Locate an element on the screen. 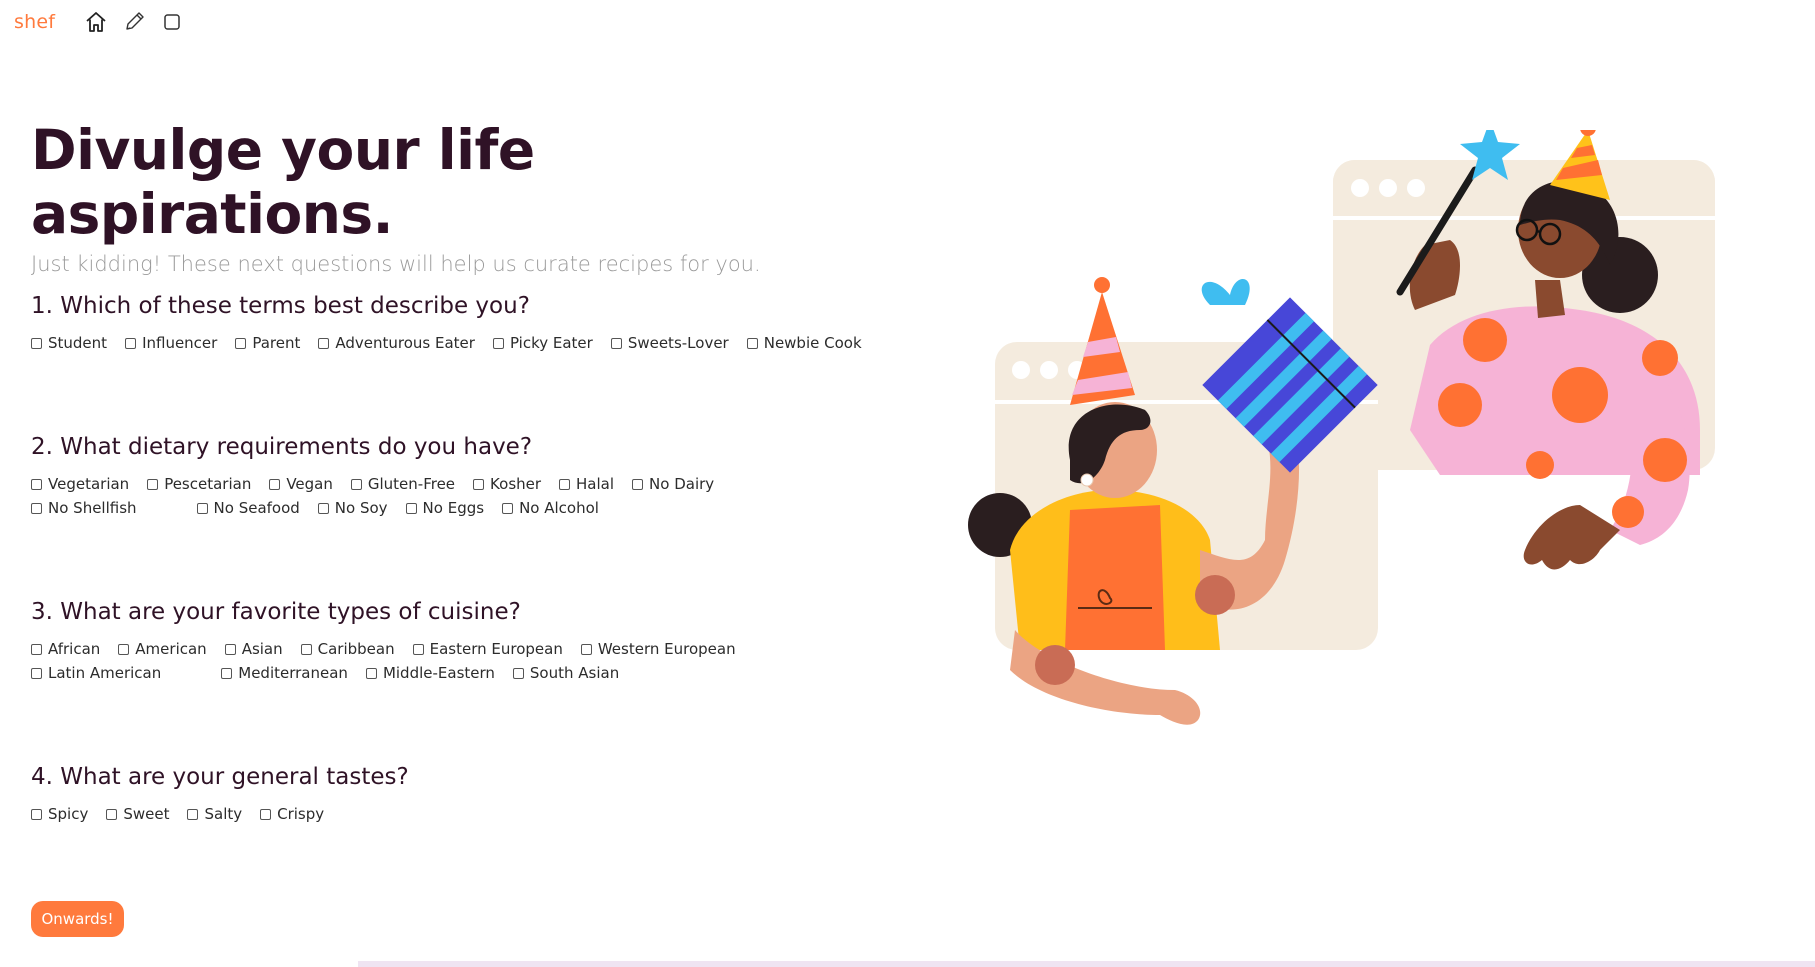 Image resolution: width=1815 pixels, height=967 pixels. option-halal: Halal is located at coordinates (586, 484).